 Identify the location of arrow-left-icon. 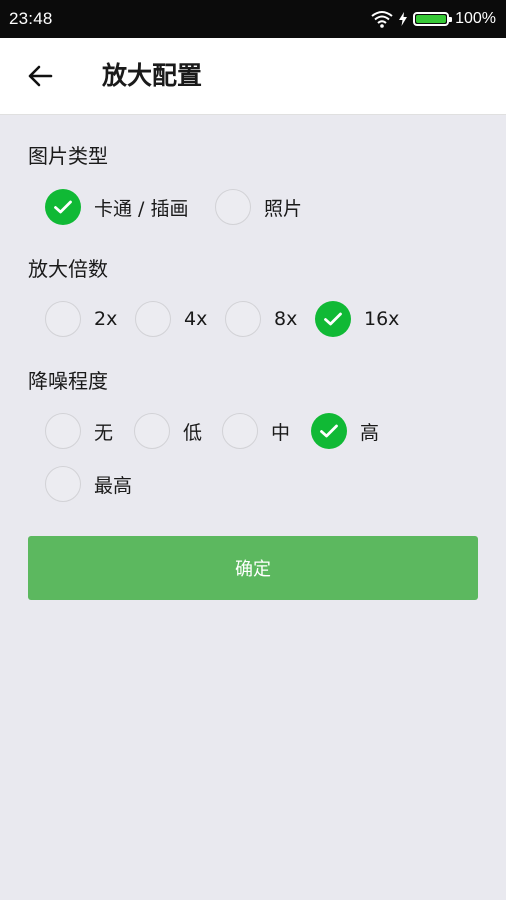
(40, 76).